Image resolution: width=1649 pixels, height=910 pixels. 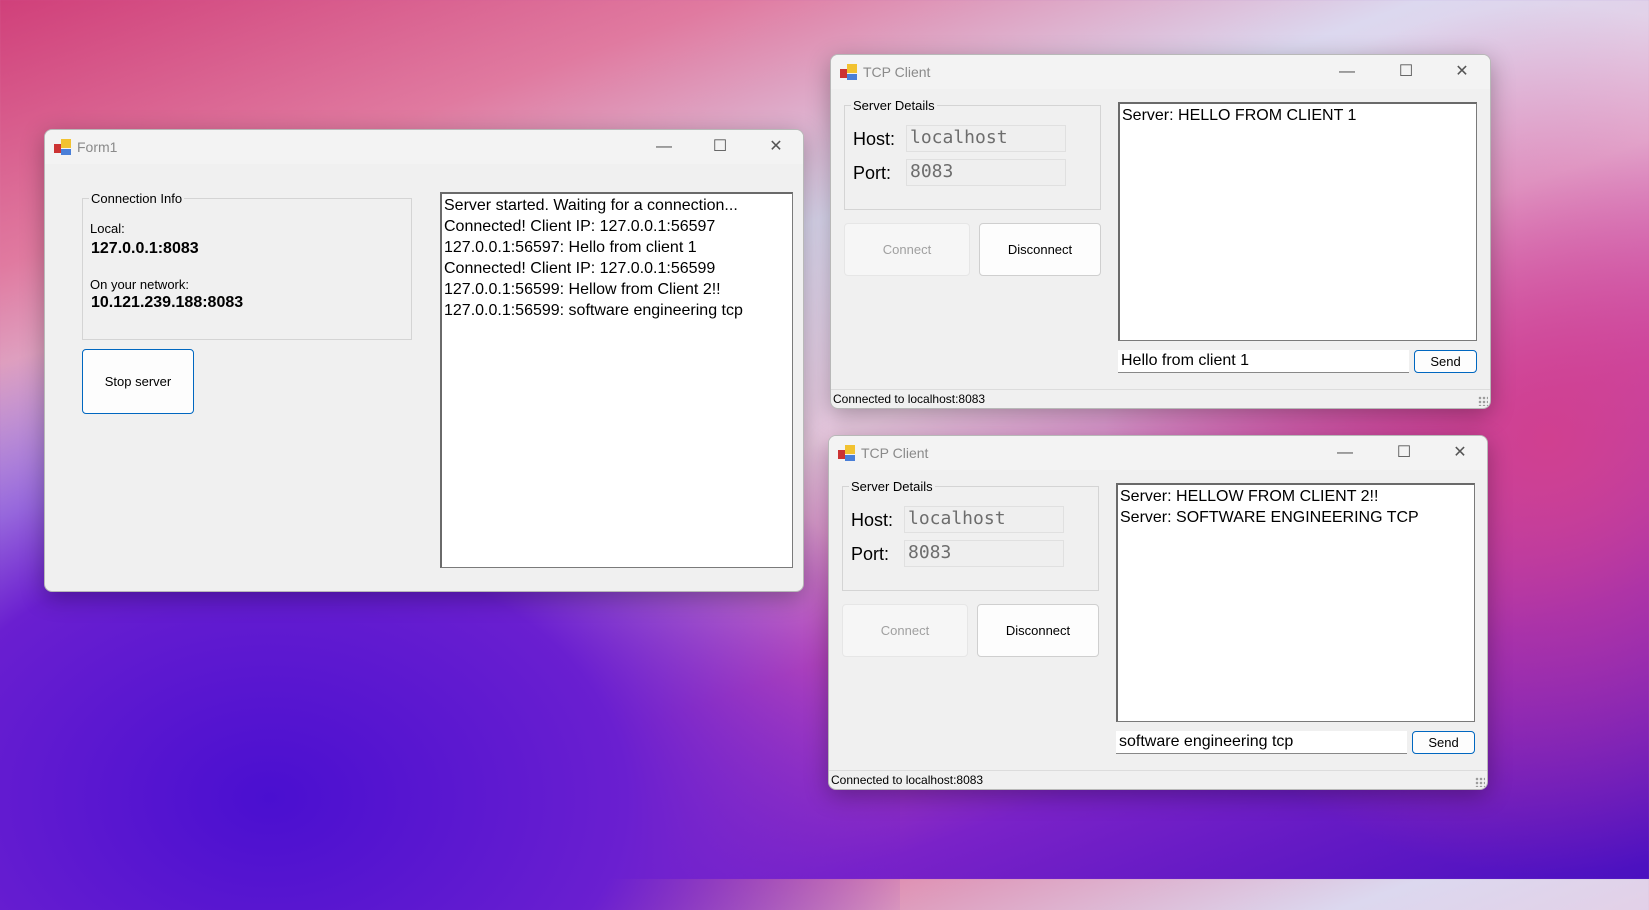 I want to click on client-log: Server: HELLOW FROM CLIENT 2!! Server, so click(x=1295, y=602).